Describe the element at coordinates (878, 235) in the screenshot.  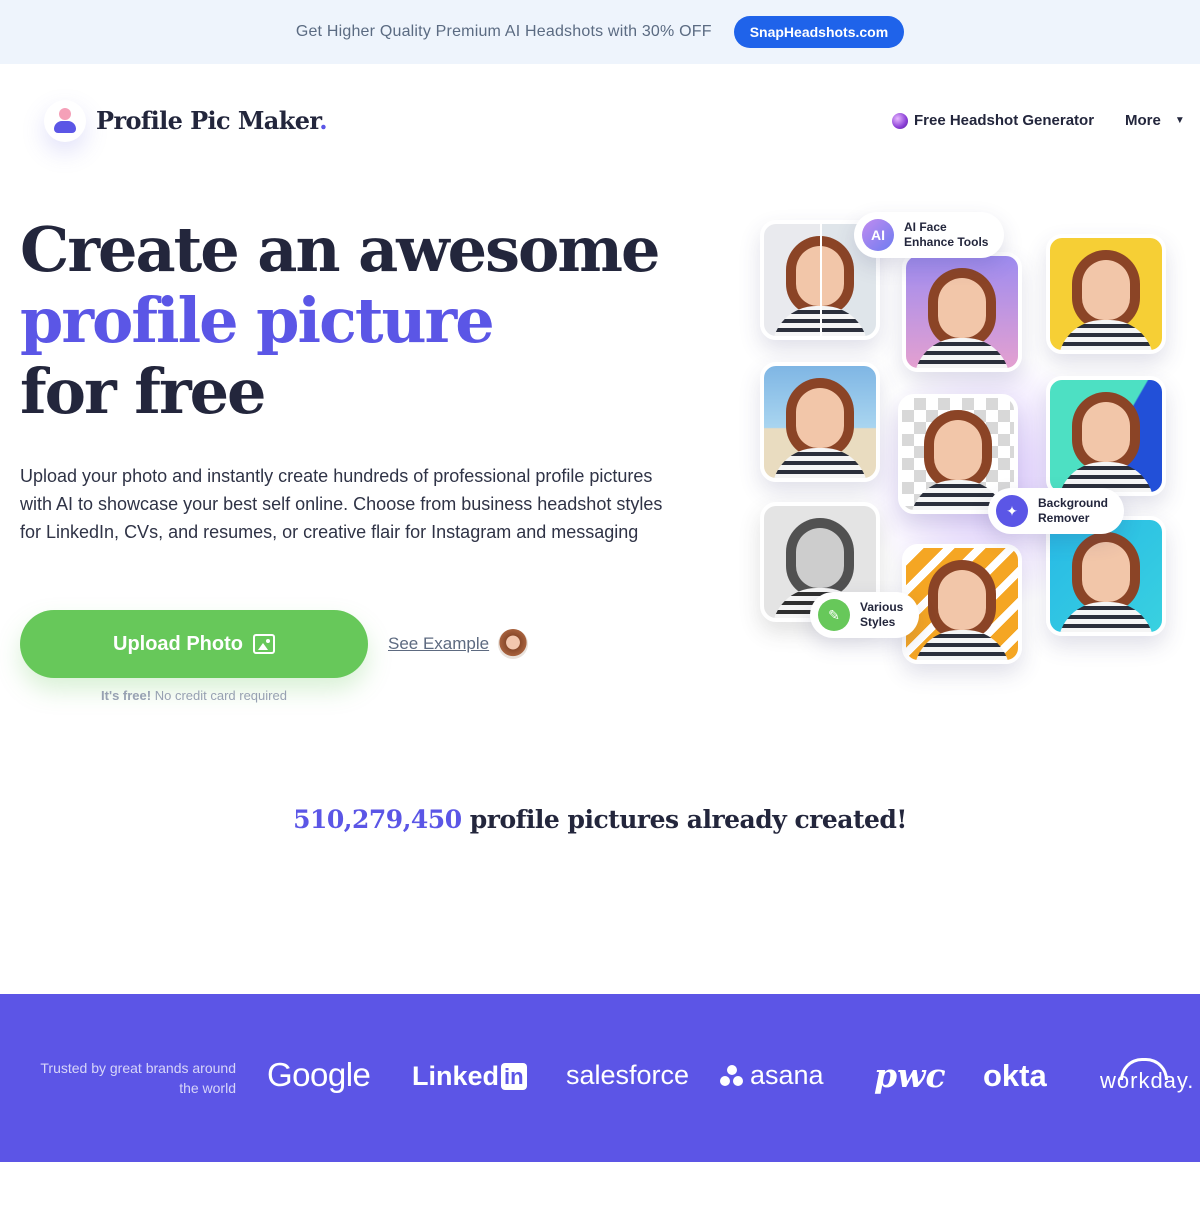
I see `ai-icon: AI` at that location.